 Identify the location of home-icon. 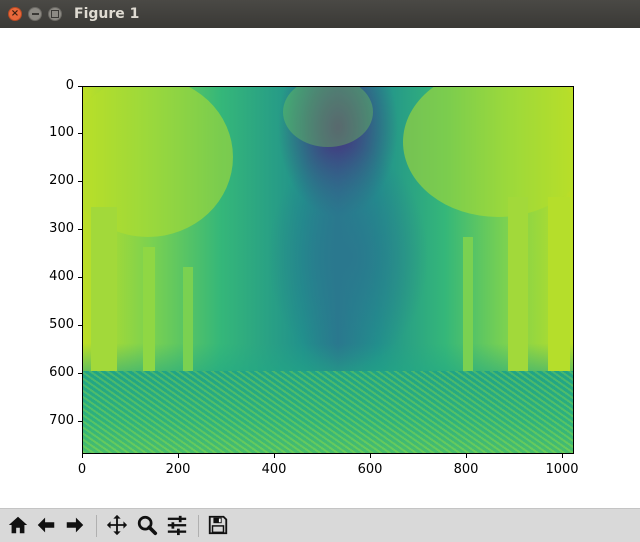
(18, 525).